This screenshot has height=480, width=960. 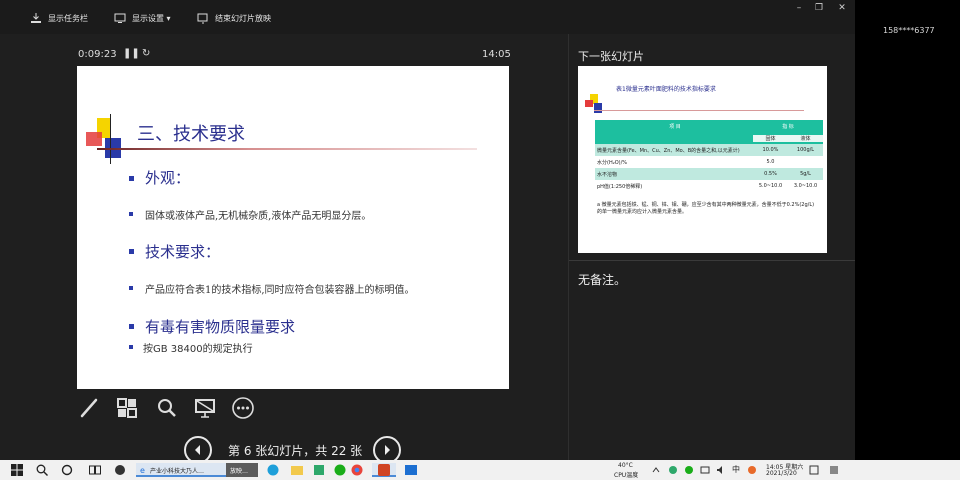 I want to click on table-row: pH值(1:250倍稀释) 5.0~10.0 3.0~10.0, so click(x=709, y=186).